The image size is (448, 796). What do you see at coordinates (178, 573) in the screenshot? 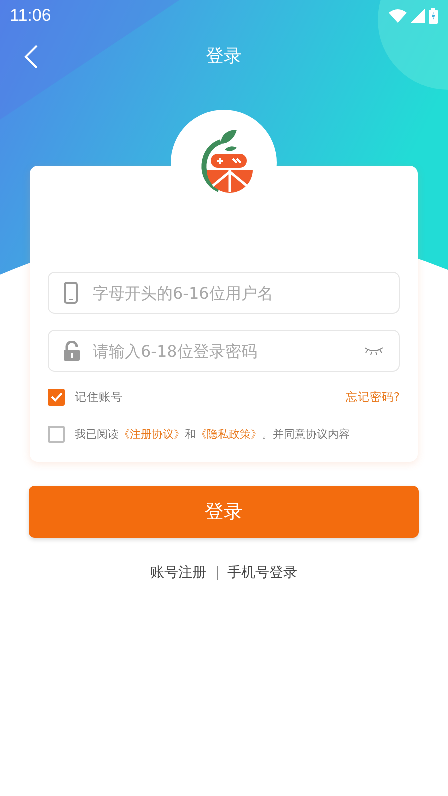
I see `register-link: 账号注册` at bounding box center [178, 573].